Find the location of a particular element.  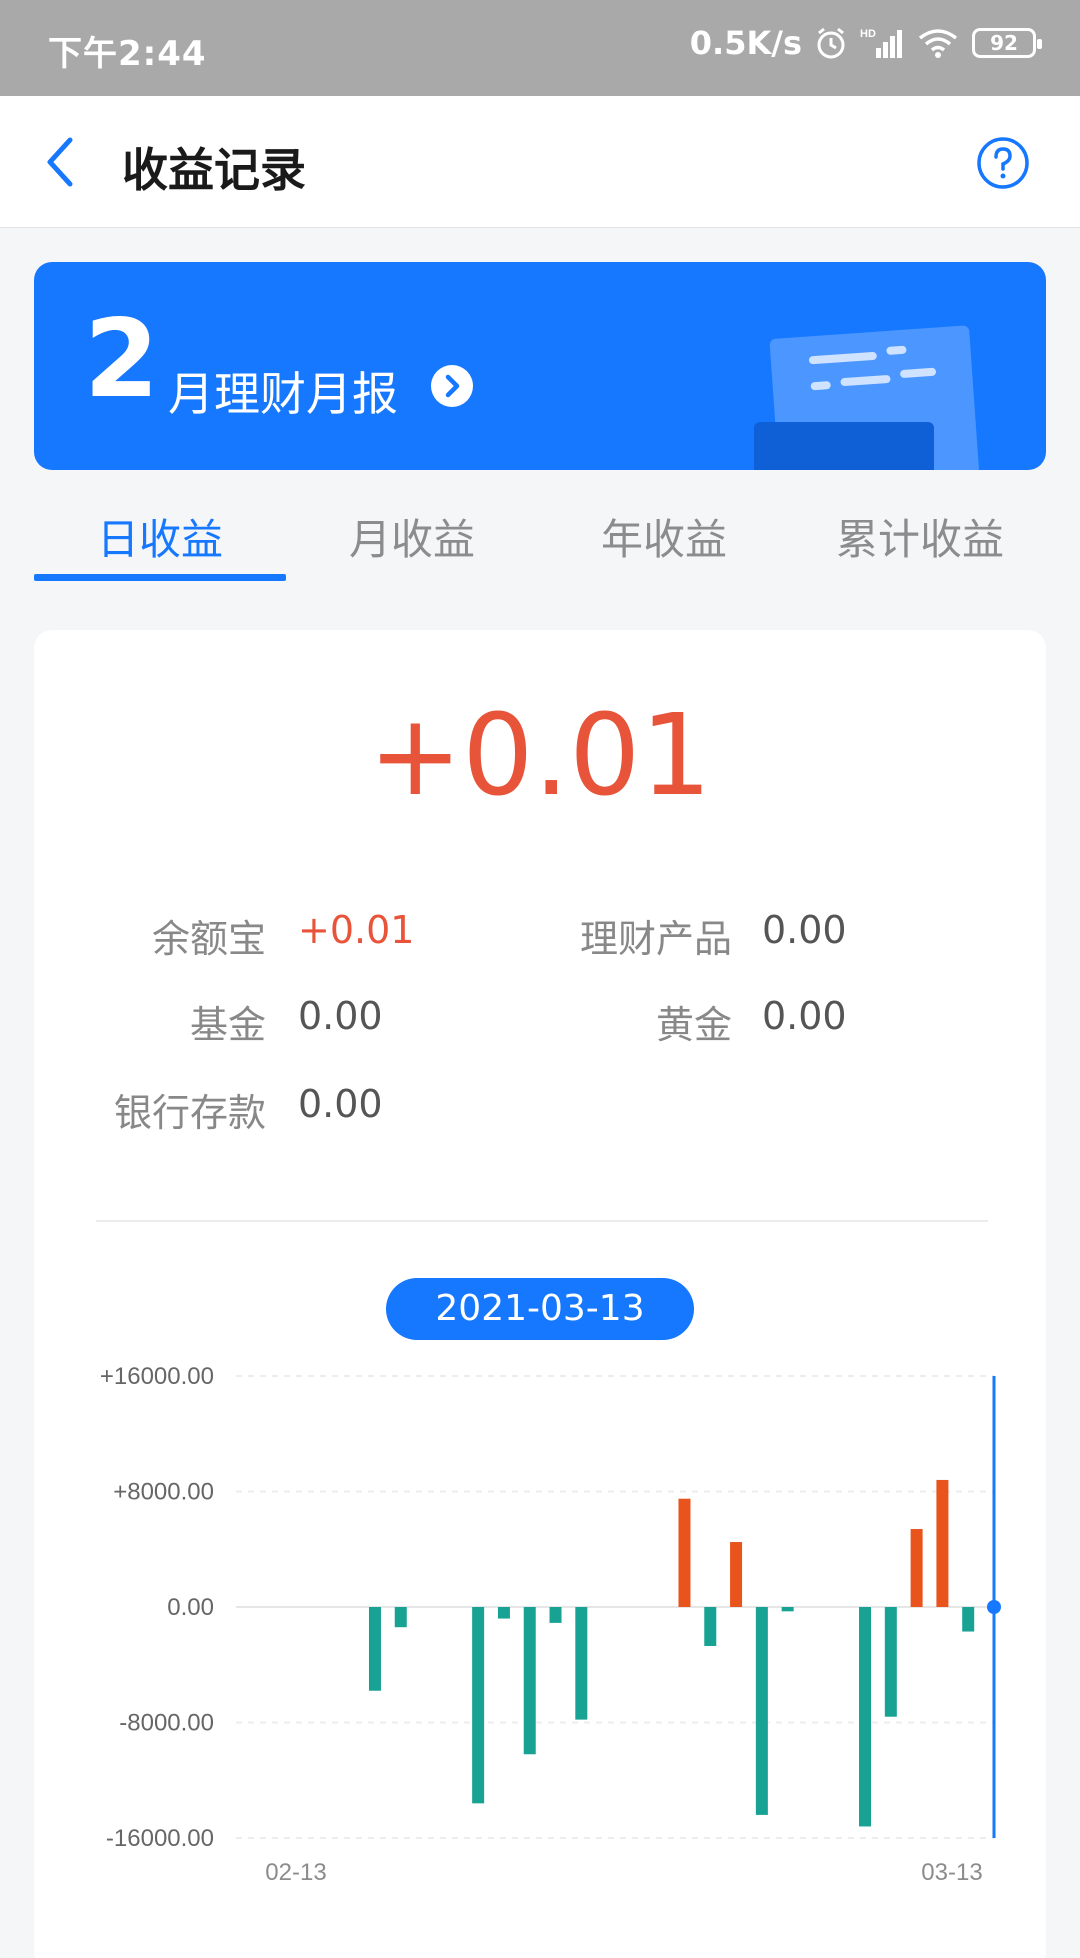

y-tick-label: +8000.00 is located at coordinates (163, 1492).